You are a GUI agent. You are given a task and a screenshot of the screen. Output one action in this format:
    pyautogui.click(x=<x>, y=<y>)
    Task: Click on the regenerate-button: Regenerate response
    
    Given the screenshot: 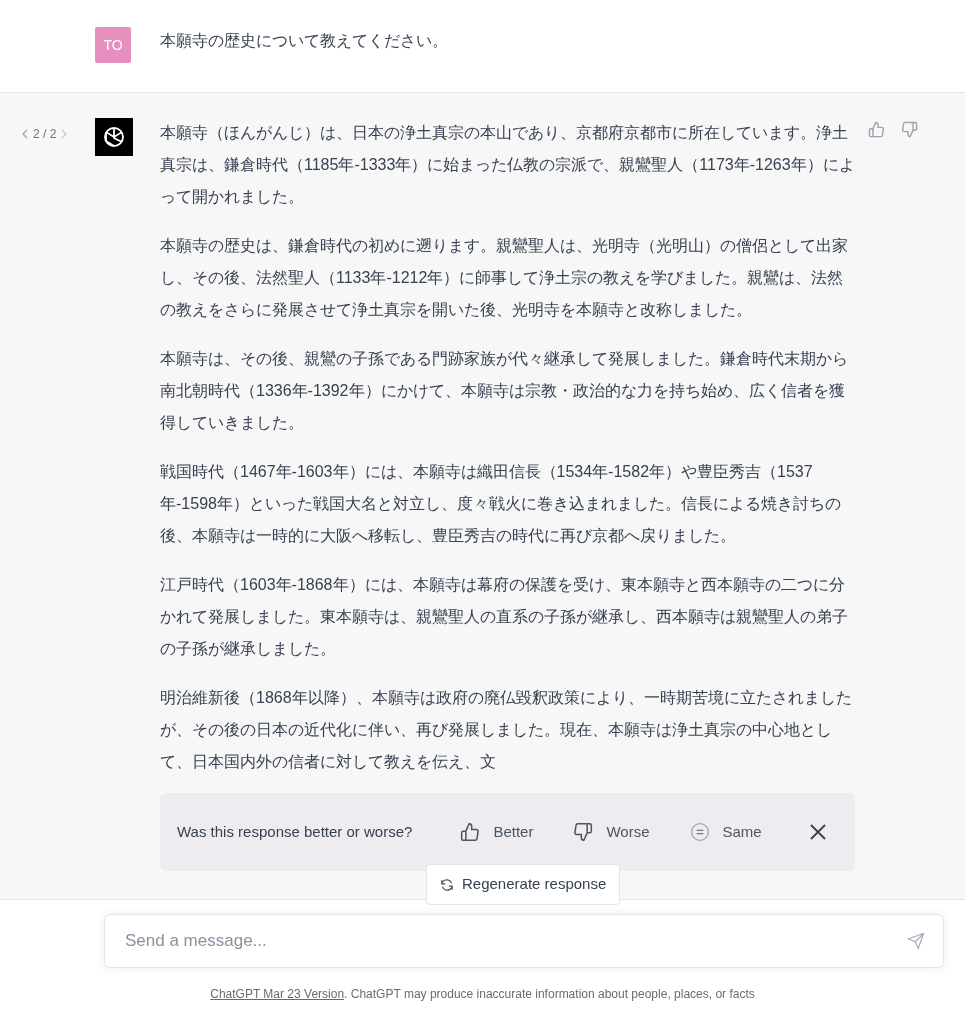 What is the action you would take?
    pyautogui.click(x=523, y=884)
    